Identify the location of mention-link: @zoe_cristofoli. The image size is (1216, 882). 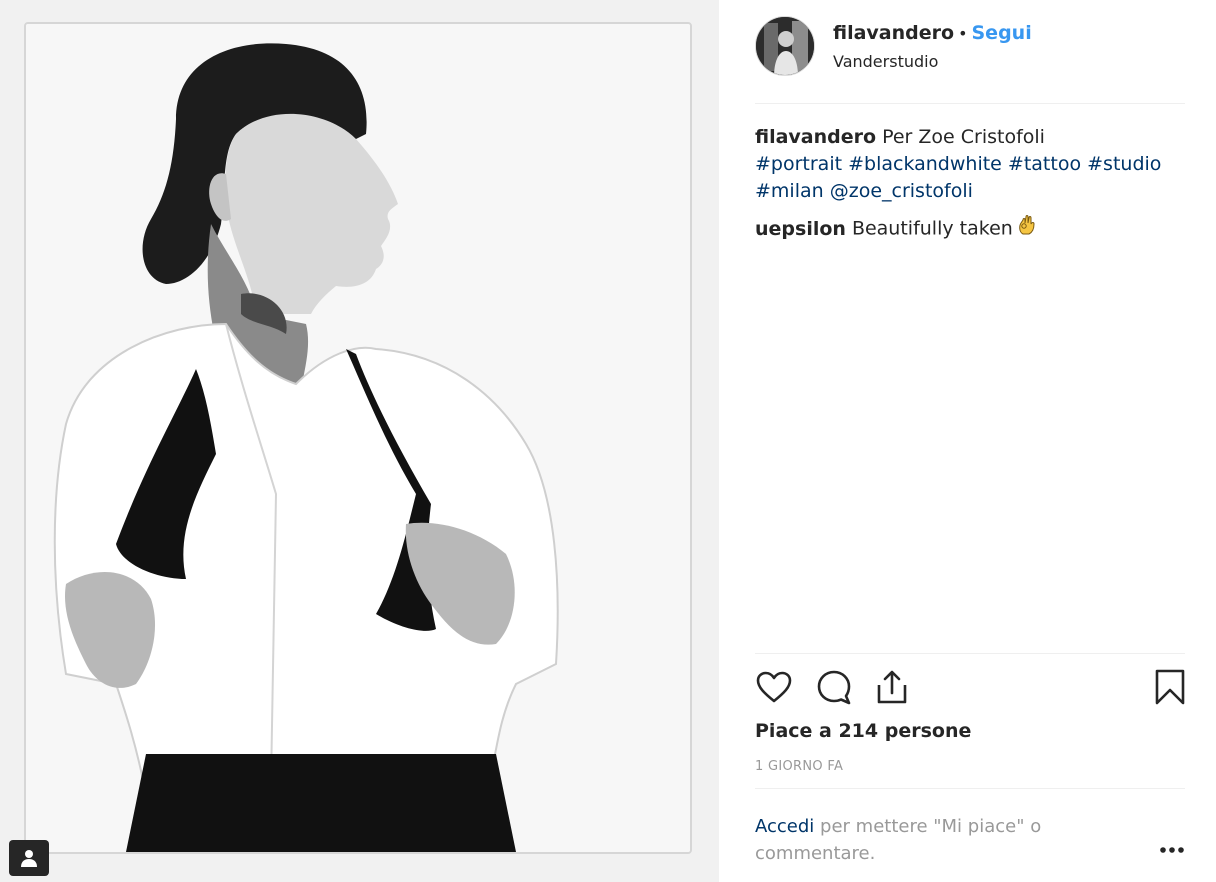
(901, 191).